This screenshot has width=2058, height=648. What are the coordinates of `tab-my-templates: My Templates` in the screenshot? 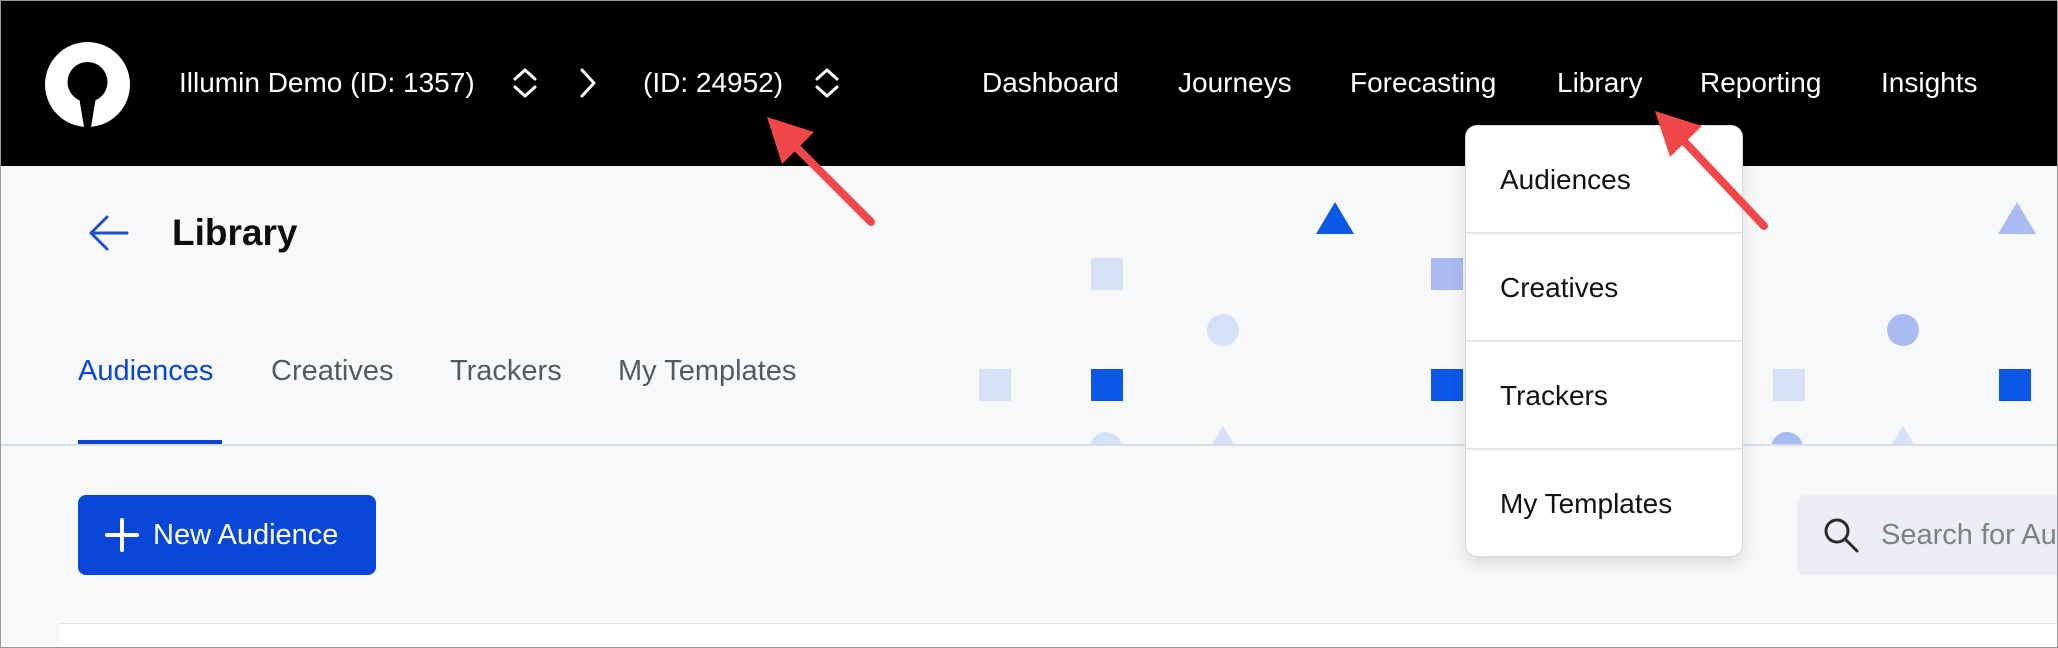 It's located at (707, 371).